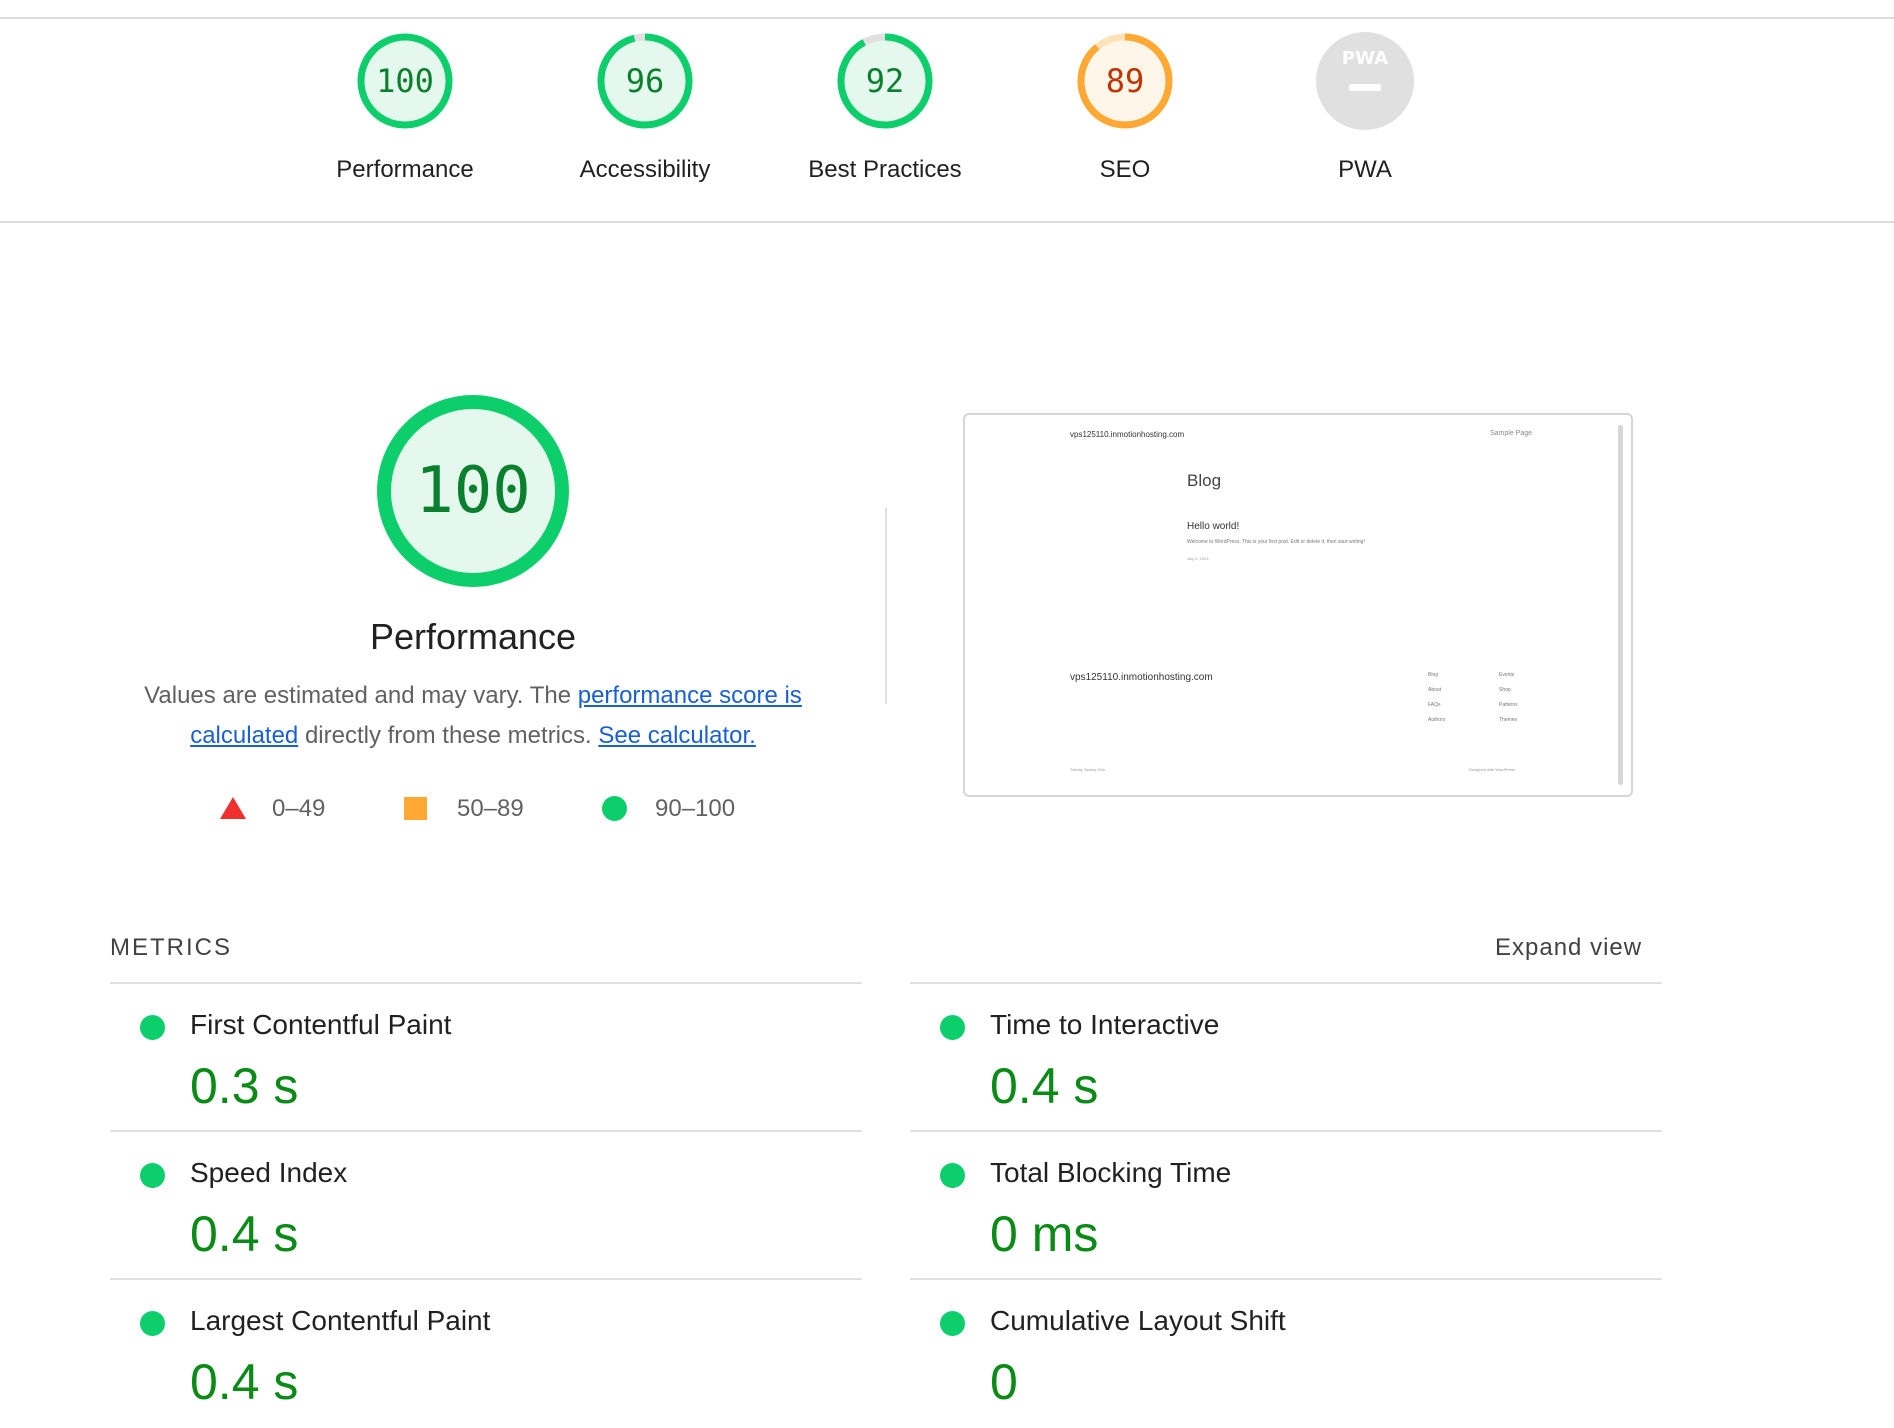 This screenshot has height=1428, width=1894. Describe the element at coordinates (1568, 948) in the screenshot. I see `expand-view-toggle: Expand view` at that location.